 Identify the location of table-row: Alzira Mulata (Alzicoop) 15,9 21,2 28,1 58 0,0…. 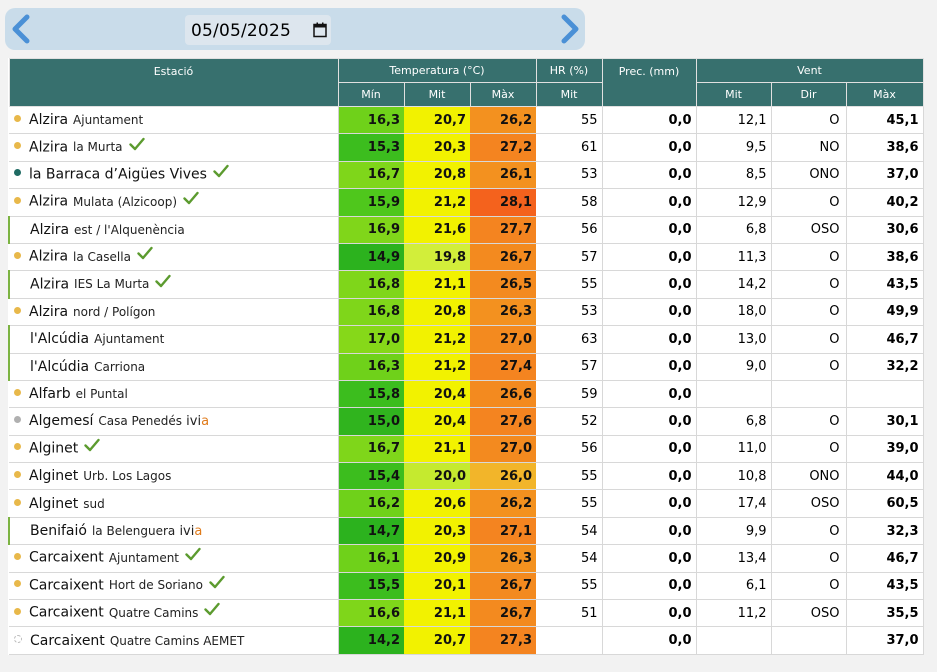
(466, 202).